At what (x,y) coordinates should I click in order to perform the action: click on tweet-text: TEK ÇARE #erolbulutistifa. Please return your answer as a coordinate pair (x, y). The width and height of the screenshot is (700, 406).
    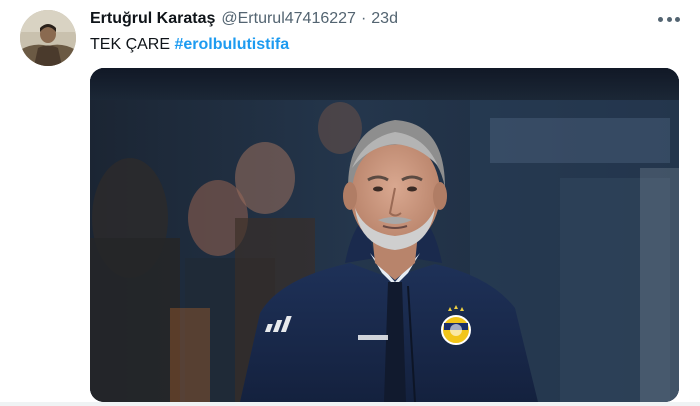
    Looking at the image, I should click on (189, 45).